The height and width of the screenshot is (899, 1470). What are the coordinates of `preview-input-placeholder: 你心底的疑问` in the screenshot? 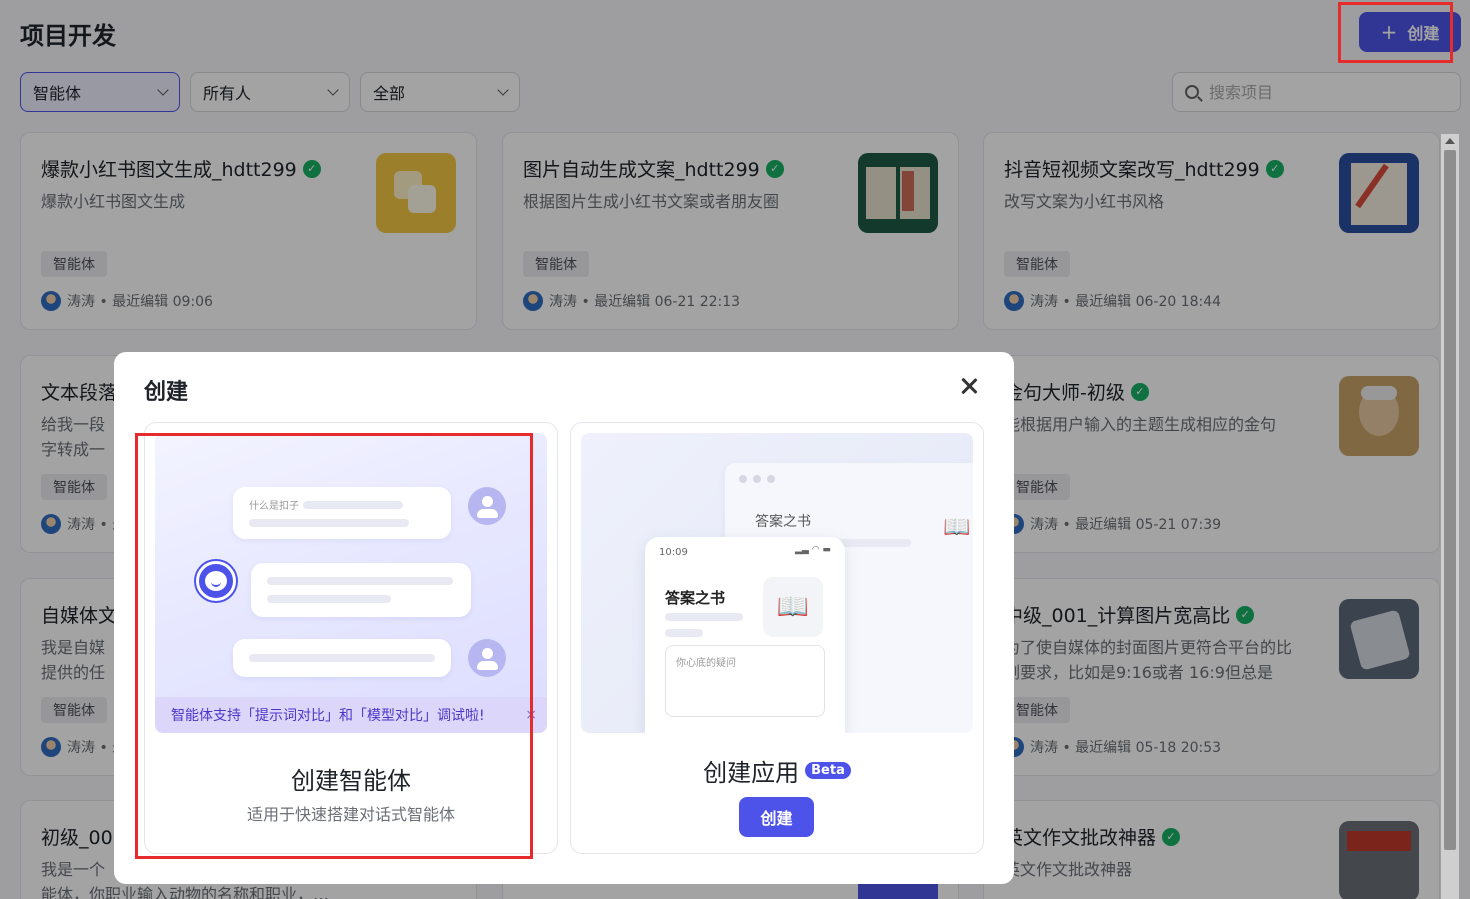 It's located at (706, 663).